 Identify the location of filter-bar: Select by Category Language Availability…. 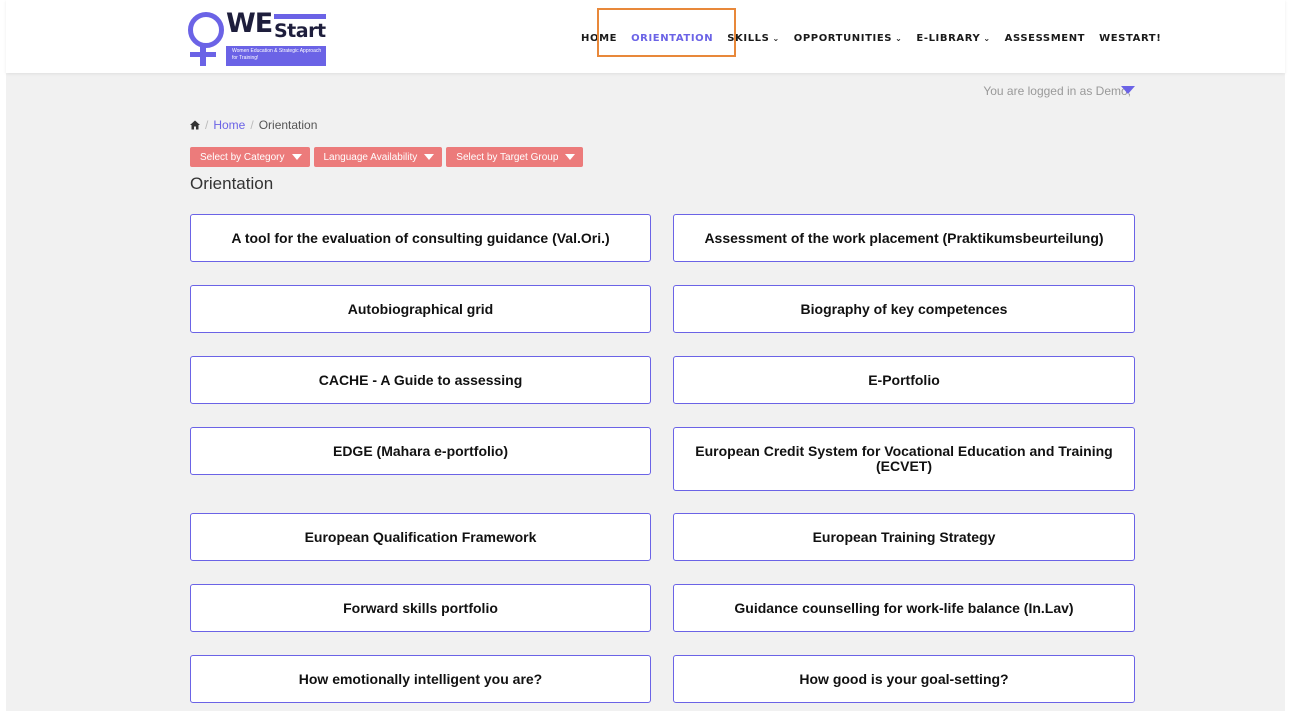
(387, 157).